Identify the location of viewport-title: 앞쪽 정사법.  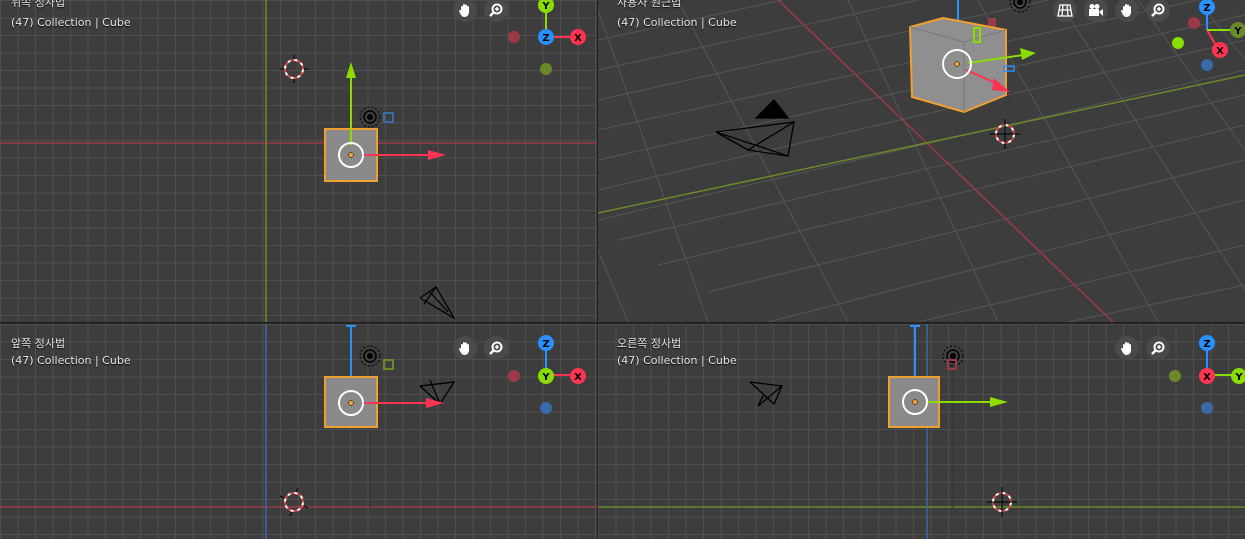
(38, 343).